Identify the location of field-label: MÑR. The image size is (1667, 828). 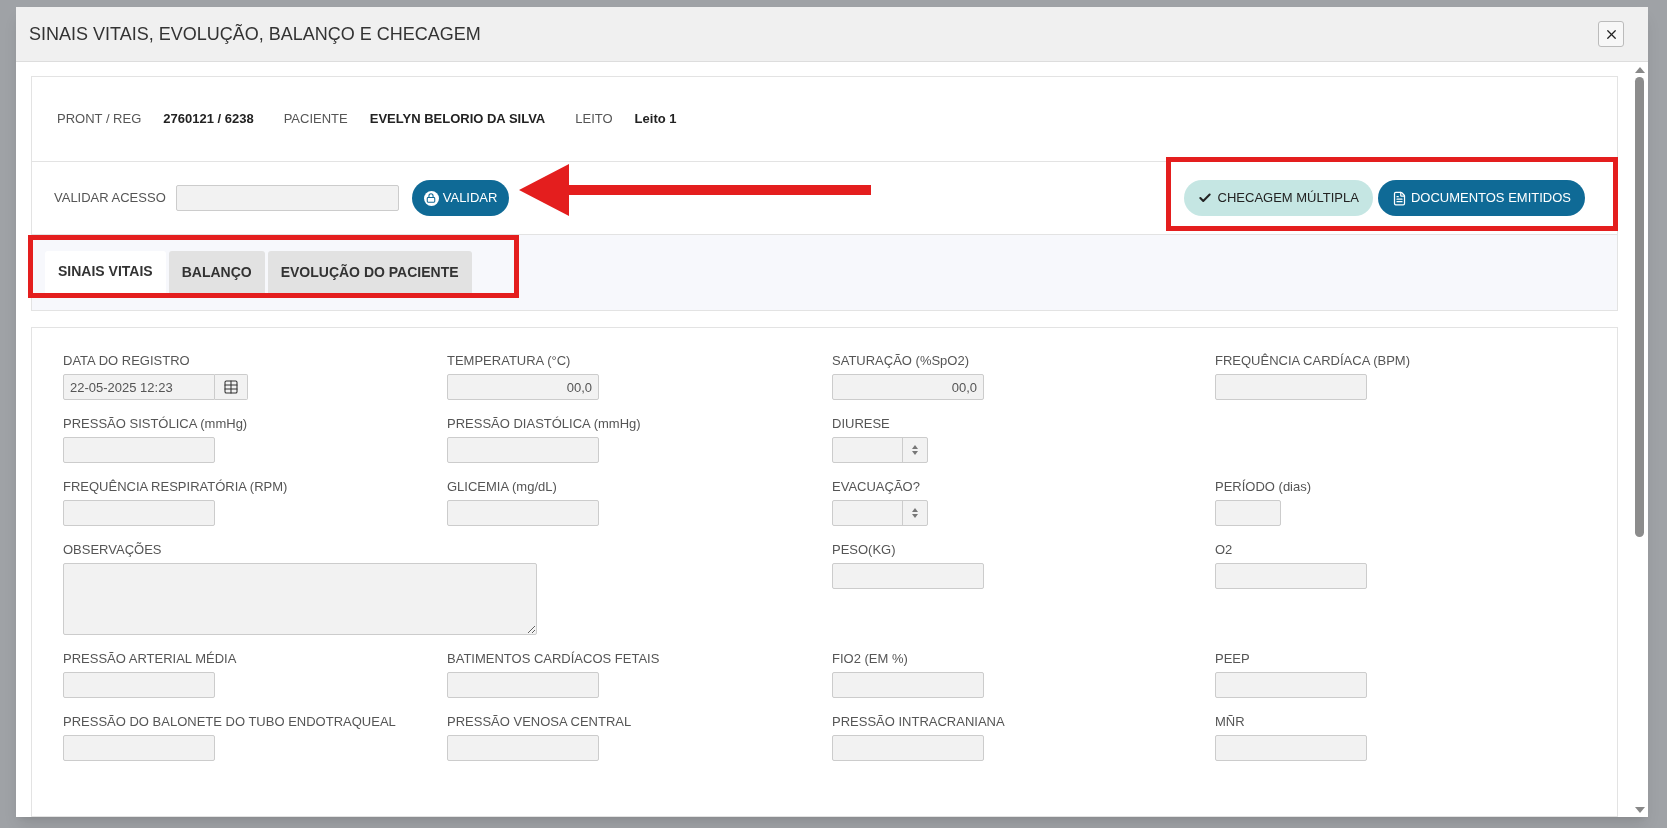
(1230, 721).